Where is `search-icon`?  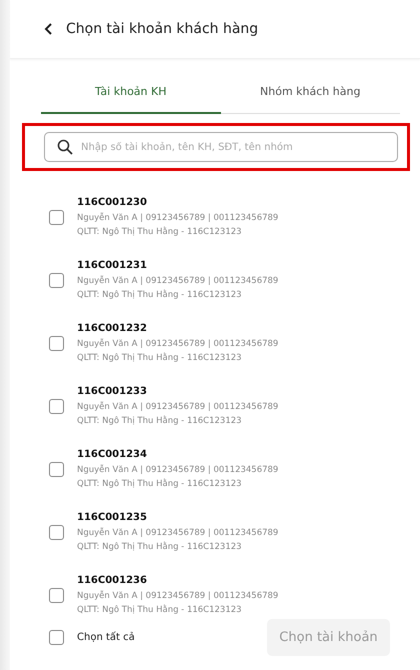 search-icon is located at coordinates (65, 147).